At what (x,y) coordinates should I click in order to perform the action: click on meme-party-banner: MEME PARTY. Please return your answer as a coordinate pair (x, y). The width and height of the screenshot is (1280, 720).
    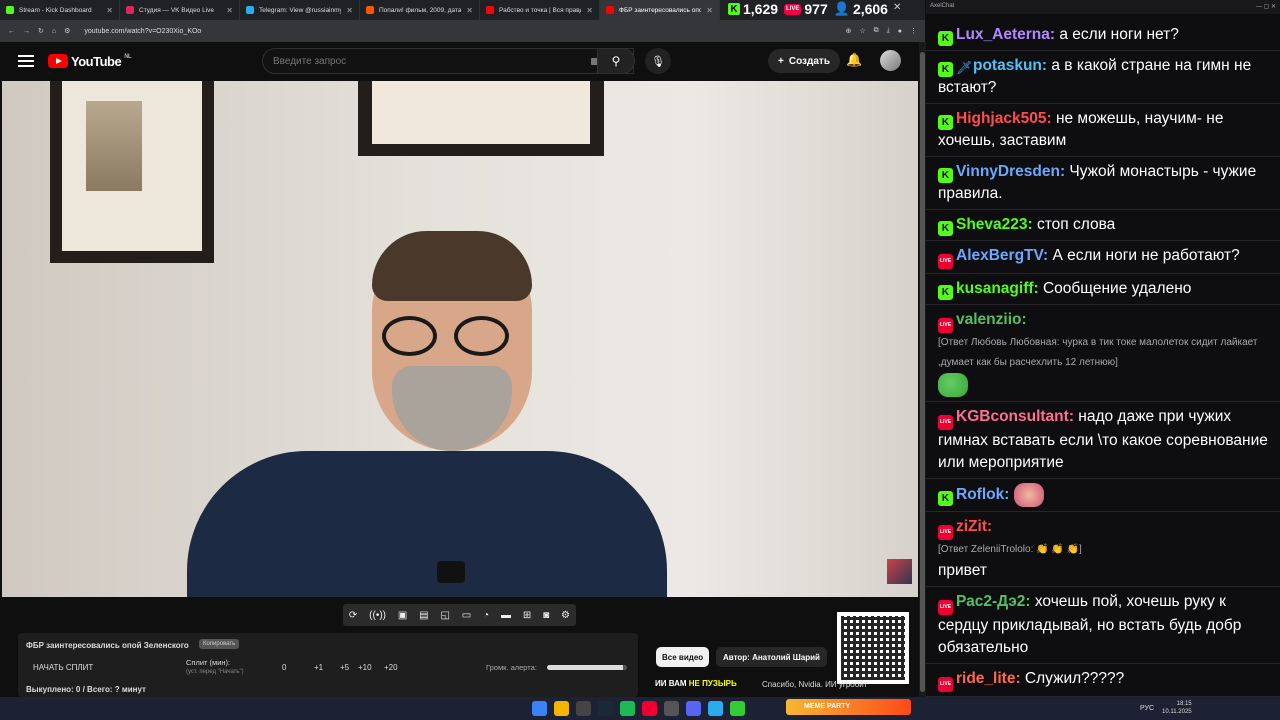
    Looking at the image, I should click on (848, 707).